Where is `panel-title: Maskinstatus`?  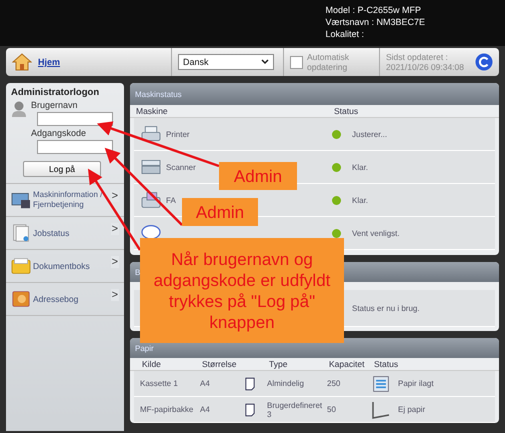
panel-title: Maskinstatus is located at coordinates (314, 94).